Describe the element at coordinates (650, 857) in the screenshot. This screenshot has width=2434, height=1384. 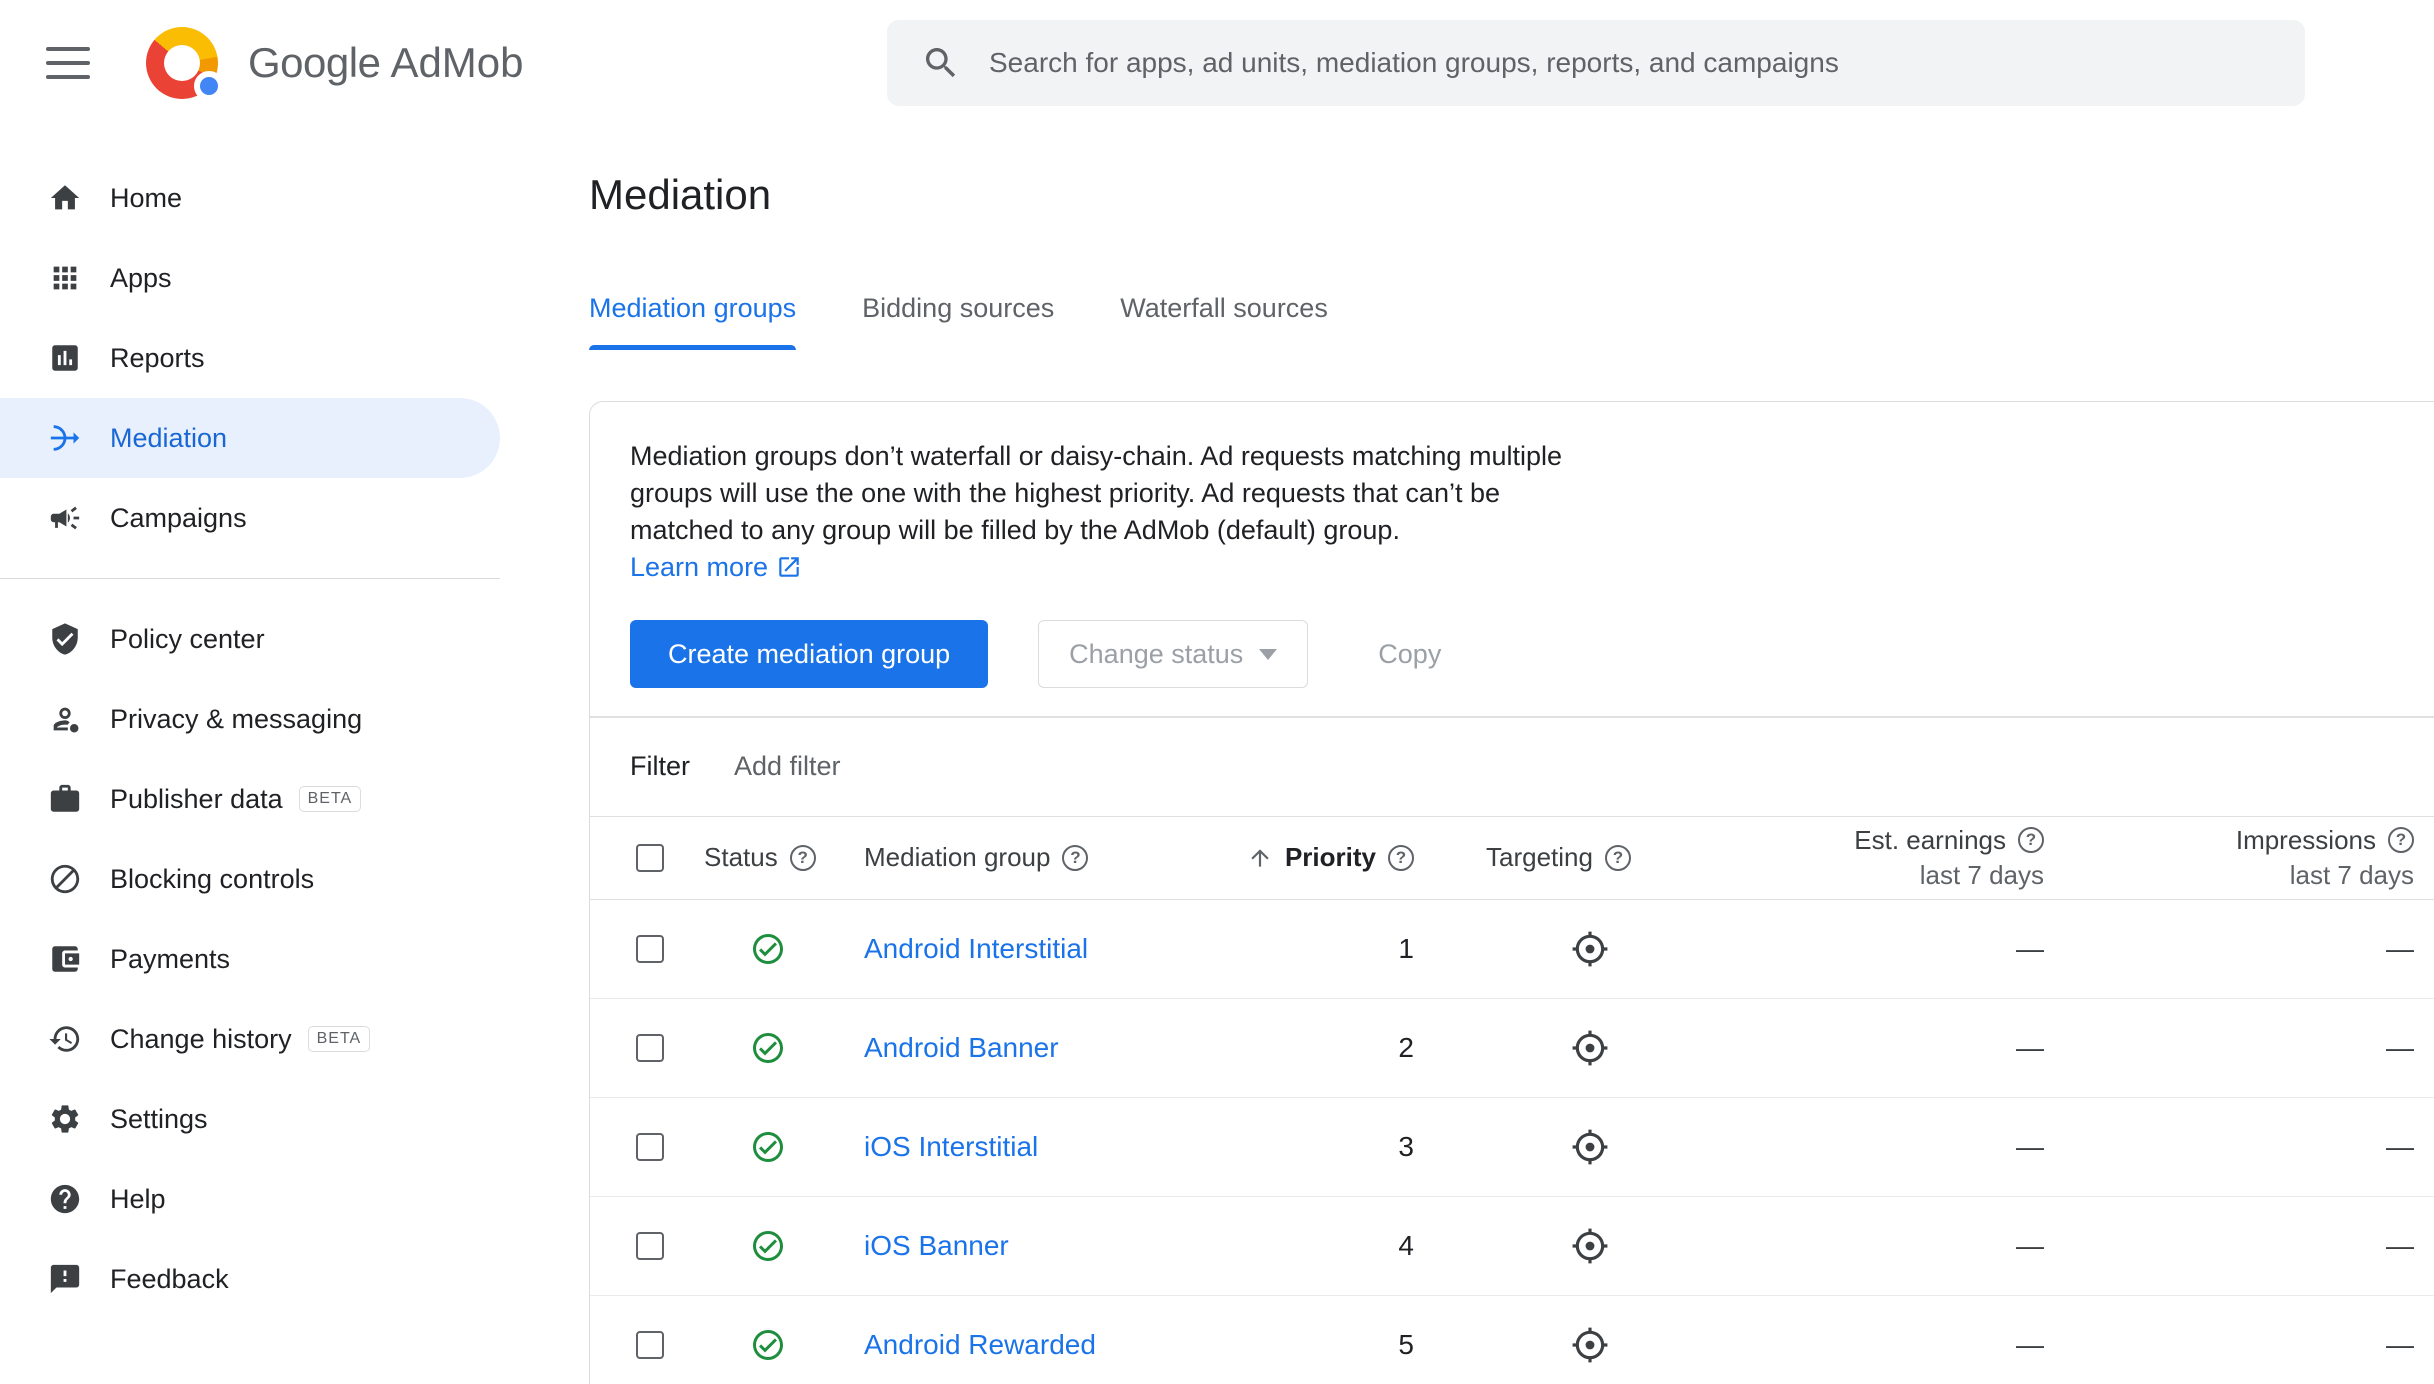
I see `select-all-checkbox` at that location.